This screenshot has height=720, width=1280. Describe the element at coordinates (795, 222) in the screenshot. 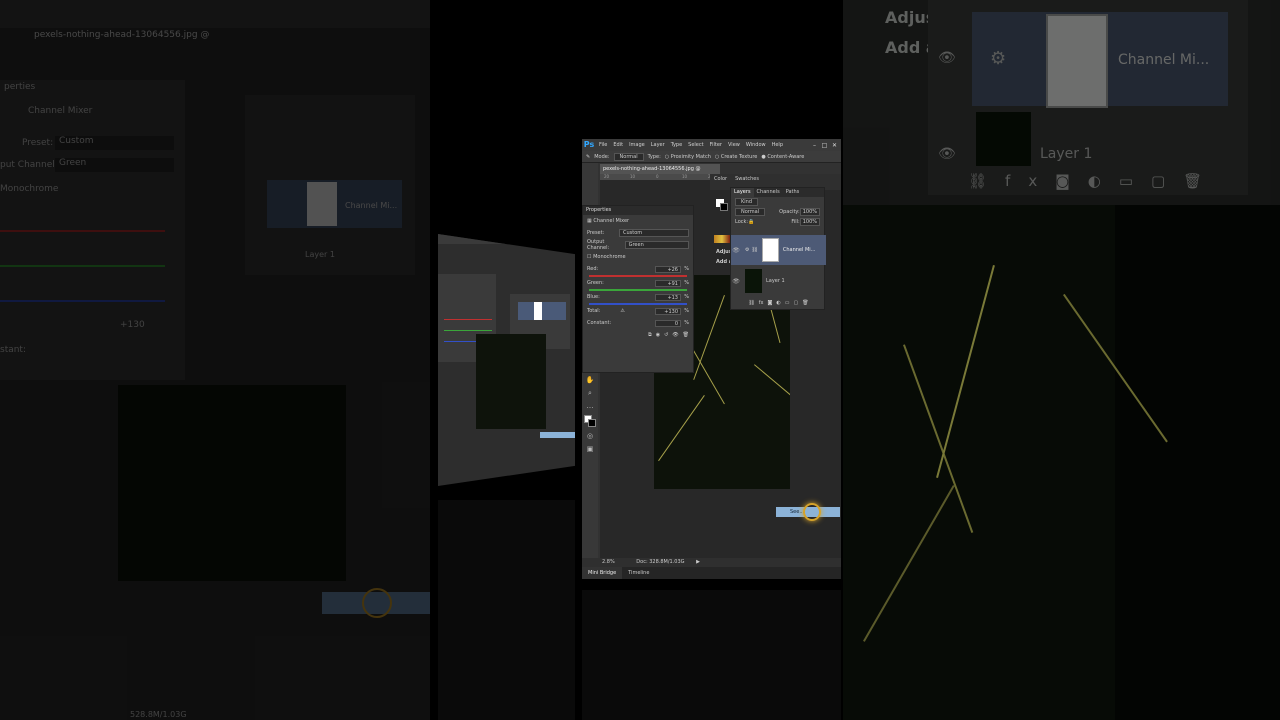

I see `fill-label: Fill:` at that location.